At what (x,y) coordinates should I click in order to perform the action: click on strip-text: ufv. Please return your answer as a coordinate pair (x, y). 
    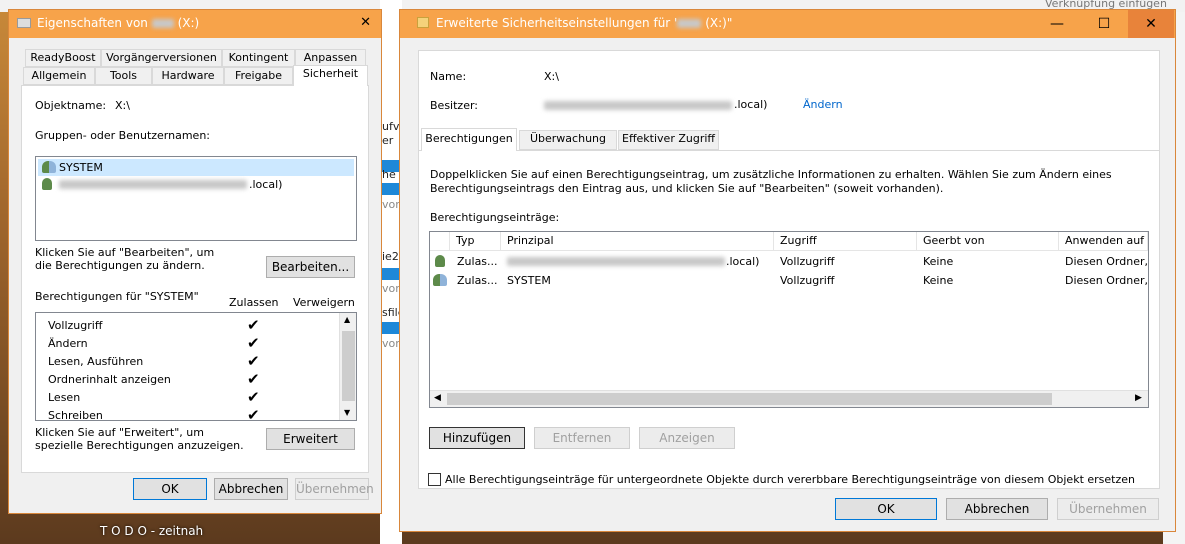
    Looking at the image, I should click on (391, 126).